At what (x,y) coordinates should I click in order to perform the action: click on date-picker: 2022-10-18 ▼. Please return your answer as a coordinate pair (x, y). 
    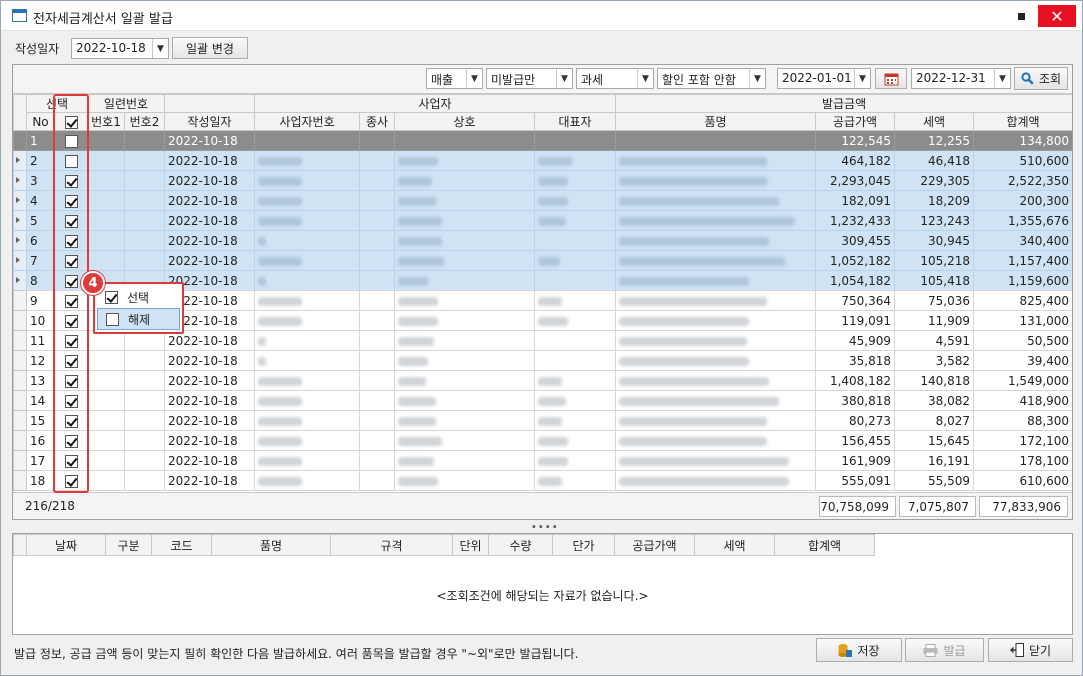
    Looking at the image, I should click on (120, 48).